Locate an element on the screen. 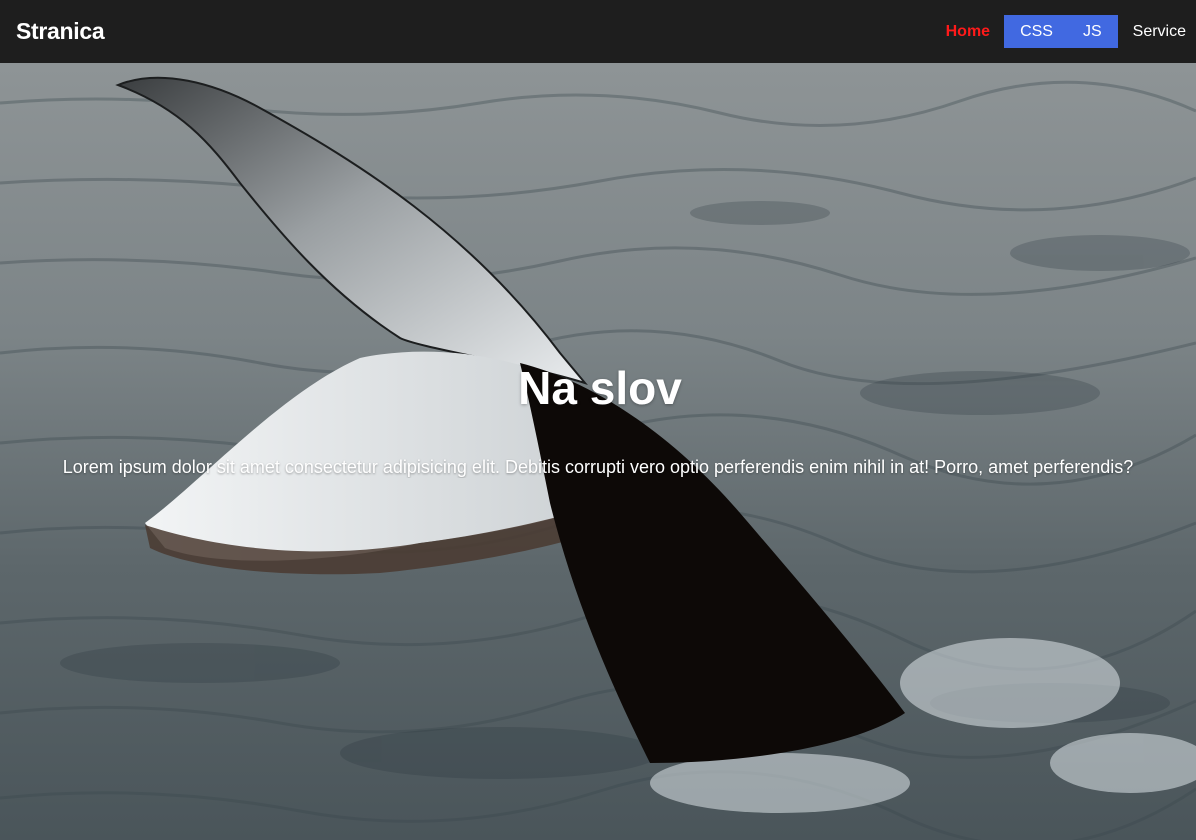  nav-link-home: Home is located at coordinates (968, 31).